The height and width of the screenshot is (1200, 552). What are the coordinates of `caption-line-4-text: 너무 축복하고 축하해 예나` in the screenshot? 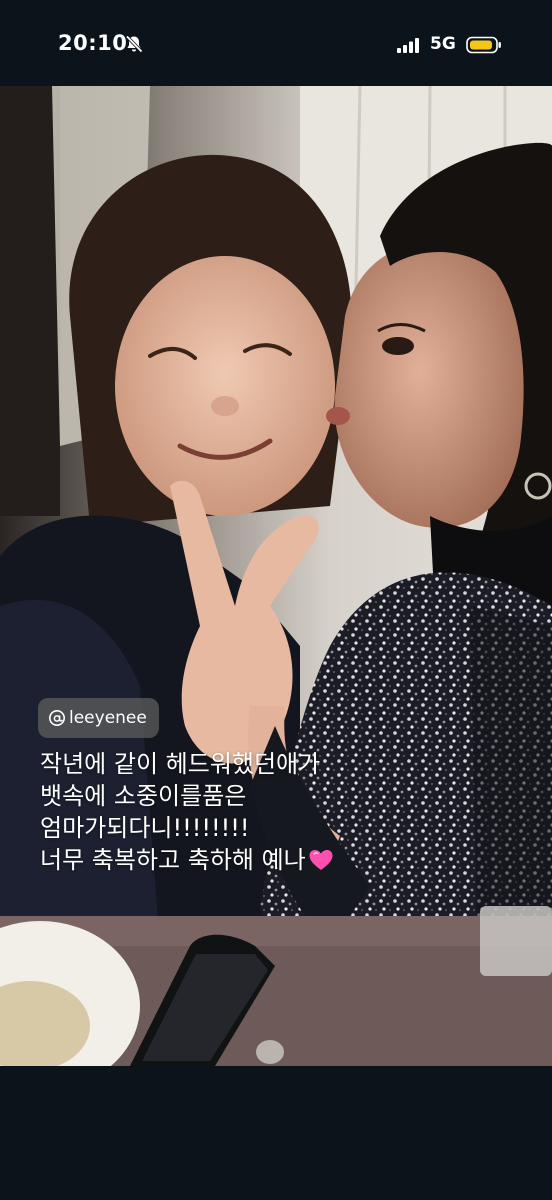 It's located at (173, 860).